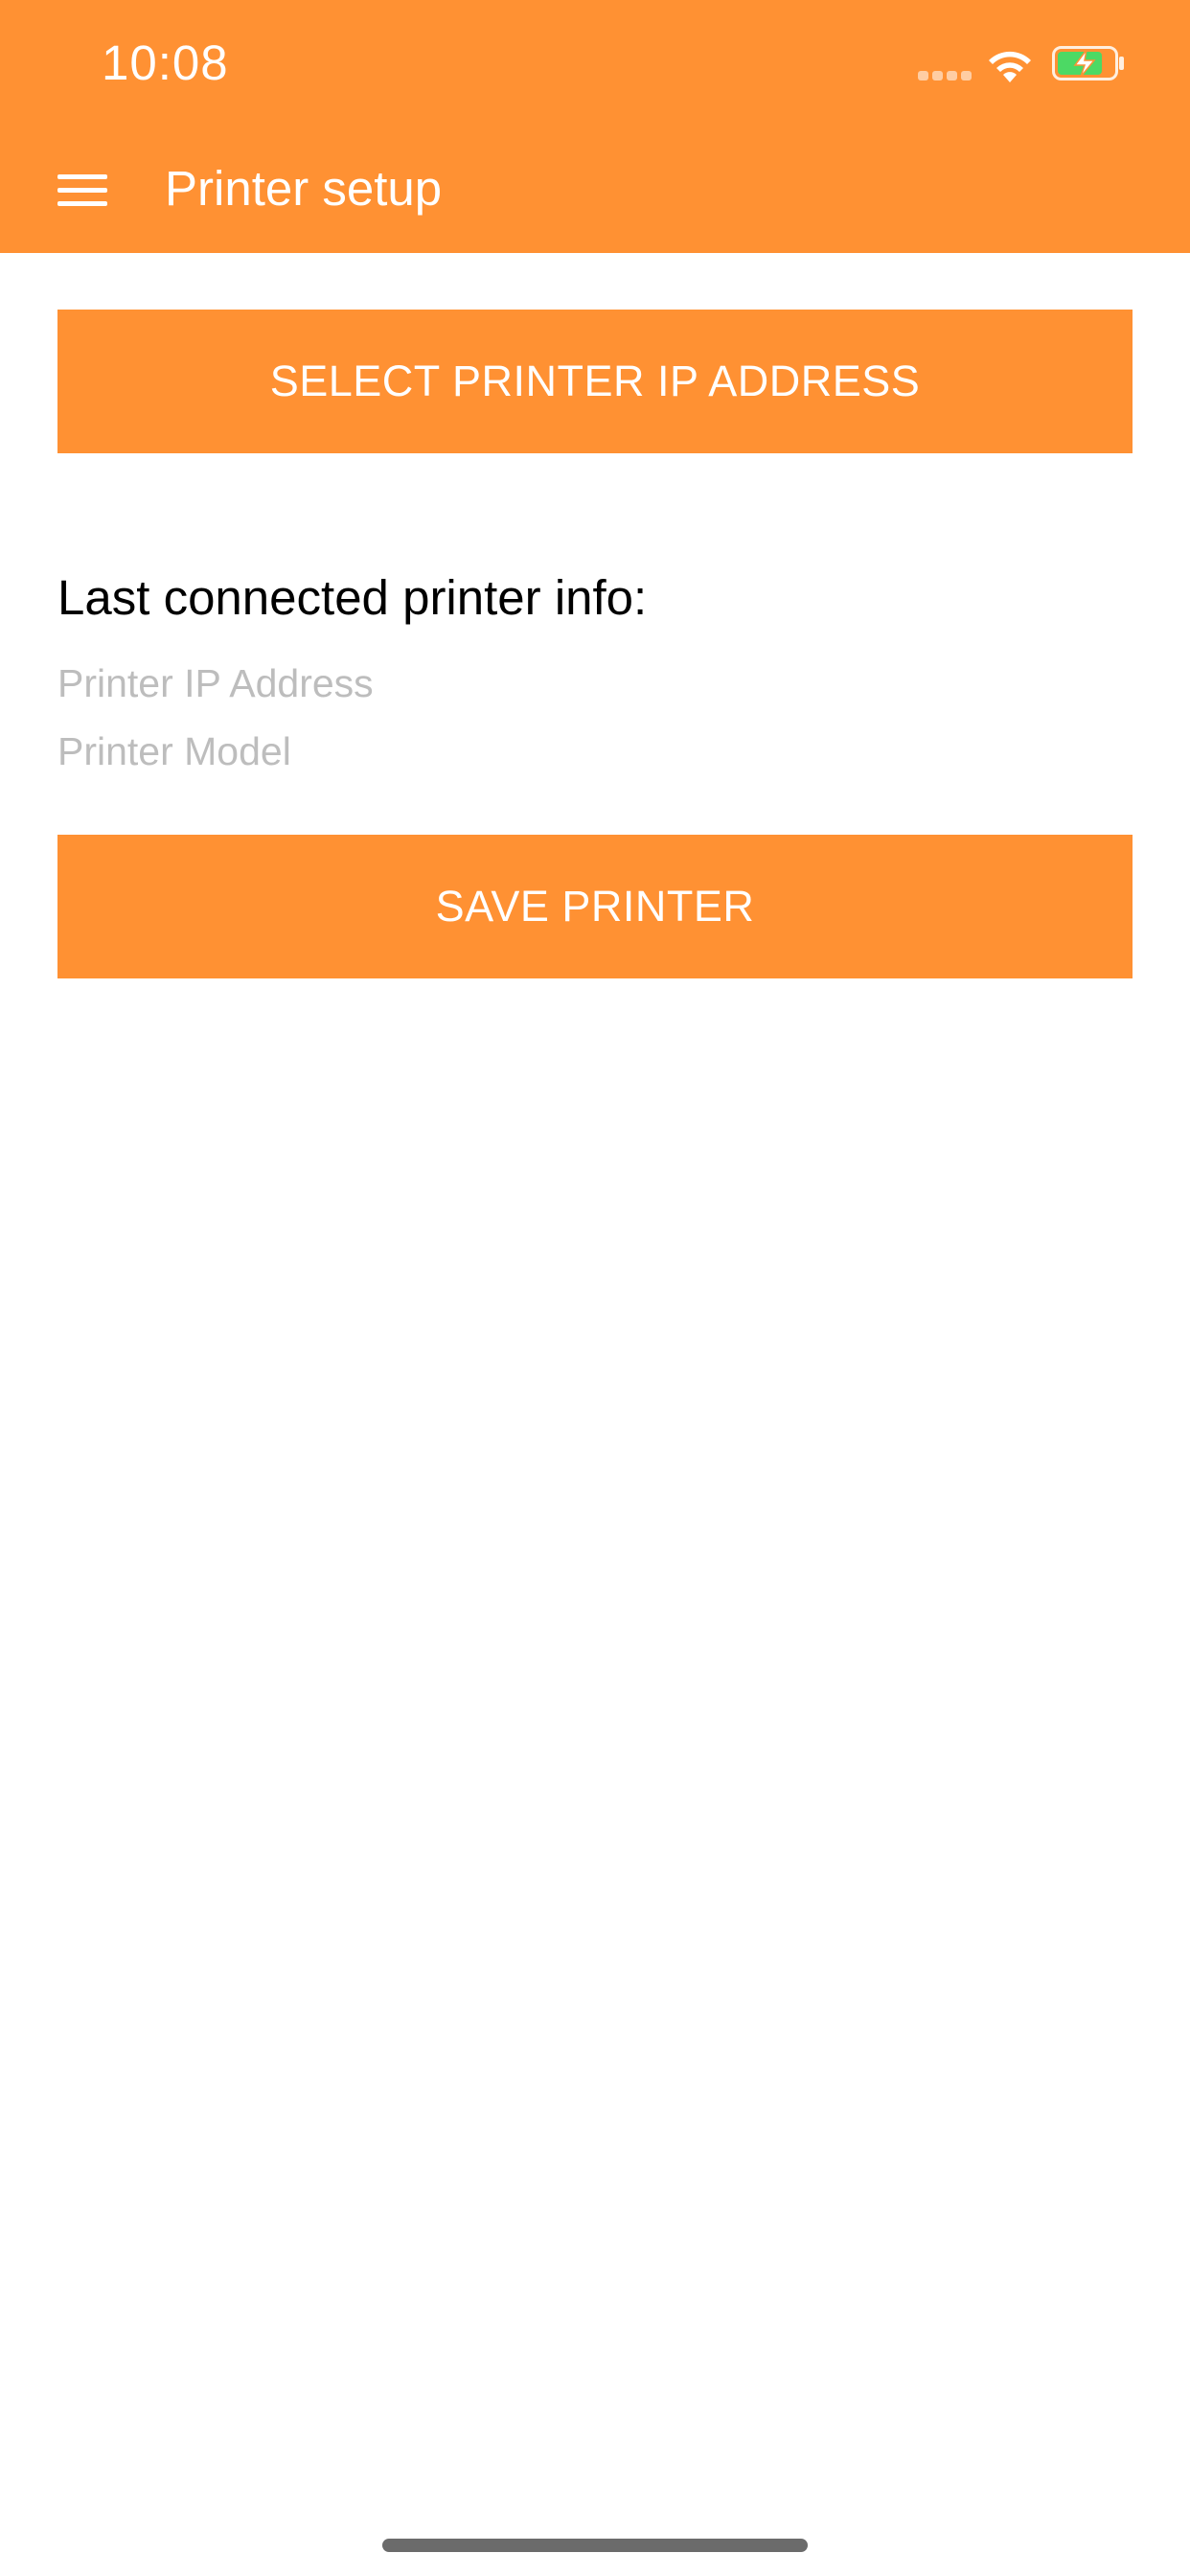  I want to click on printer-ip-address-value: Printer IP Address, so click(216, 683).